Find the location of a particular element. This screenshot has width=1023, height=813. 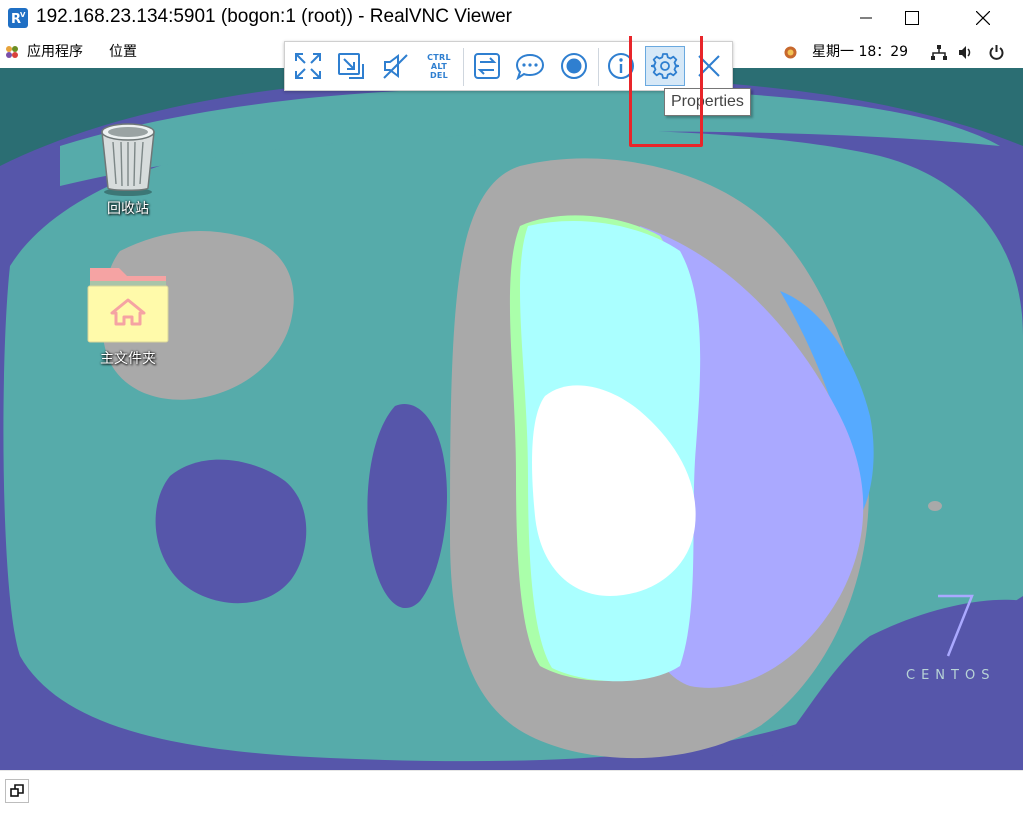

alt-label: ALT is located at coordinates (439, 66).